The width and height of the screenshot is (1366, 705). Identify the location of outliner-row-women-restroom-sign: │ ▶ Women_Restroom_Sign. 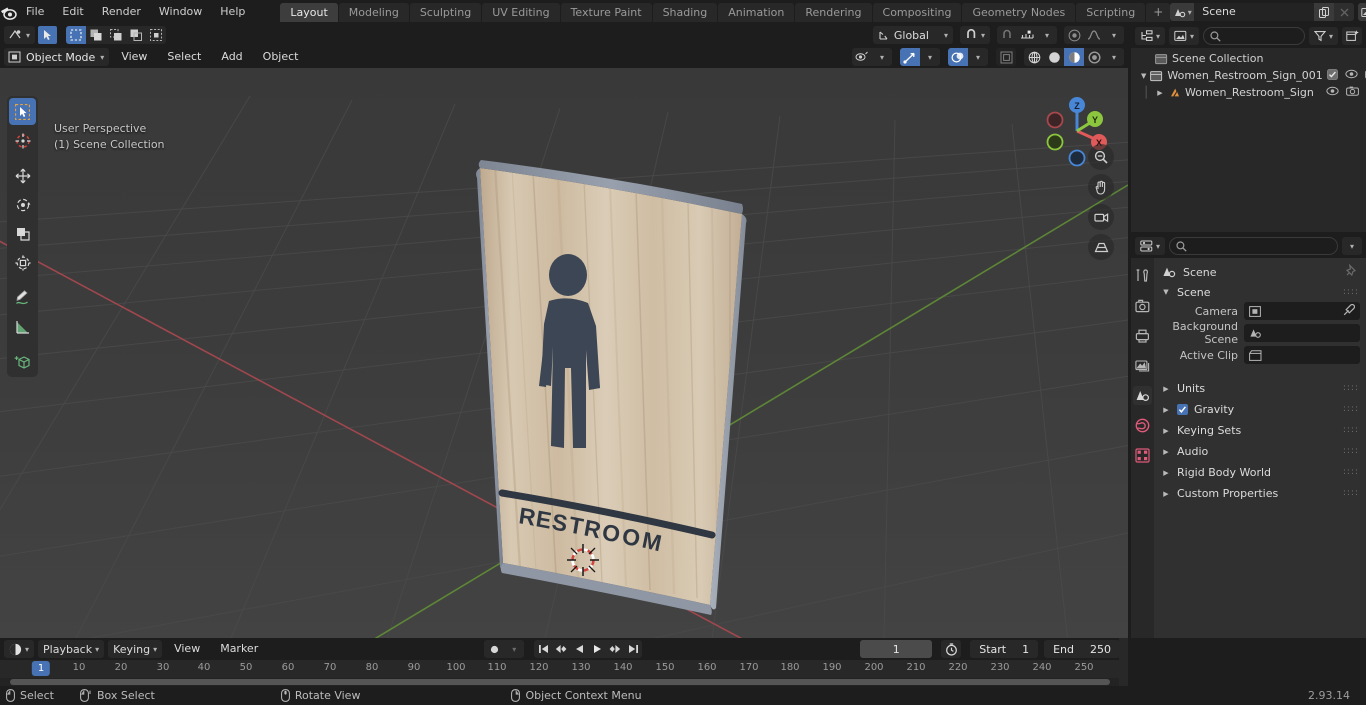
(1248, 92).